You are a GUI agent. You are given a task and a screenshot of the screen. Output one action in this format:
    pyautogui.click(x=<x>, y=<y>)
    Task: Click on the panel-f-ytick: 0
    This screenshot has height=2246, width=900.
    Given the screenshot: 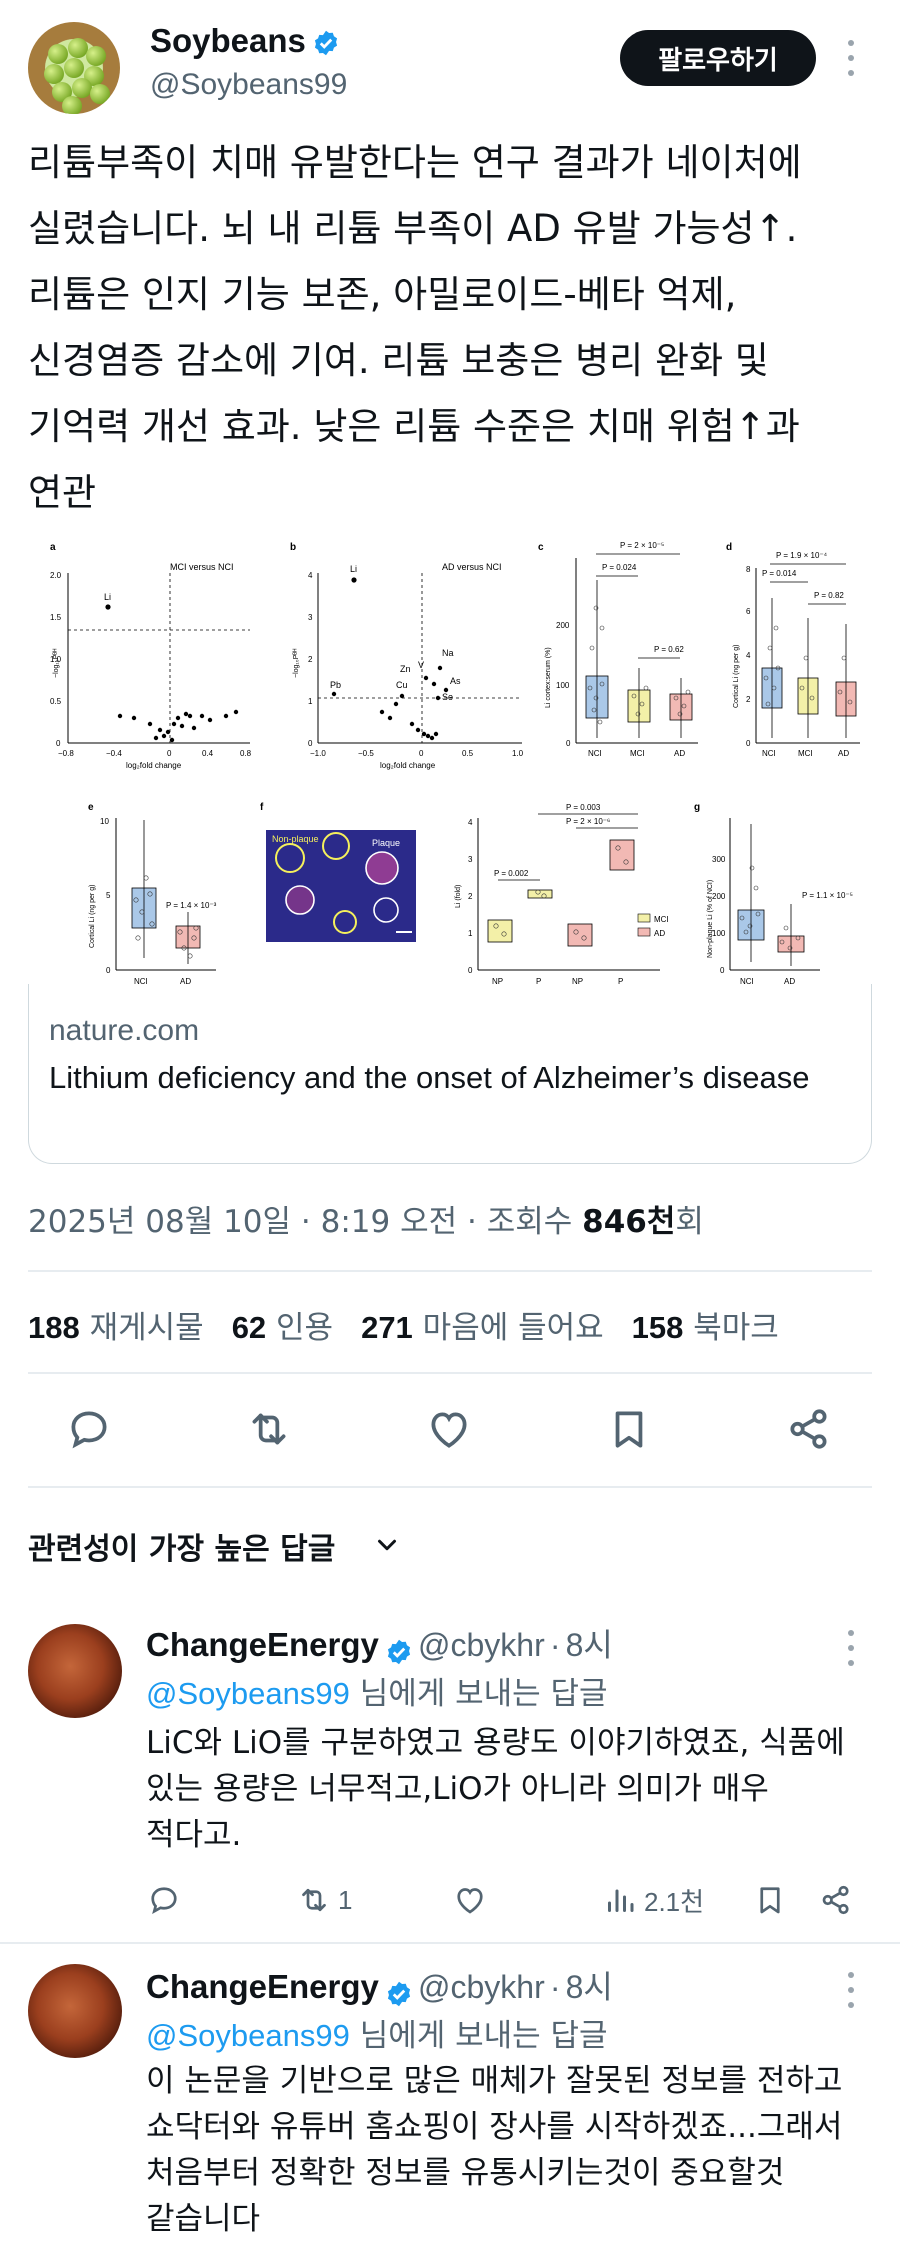 What is the action you would take?
    pyautogui.click(x=470, y=970)
    